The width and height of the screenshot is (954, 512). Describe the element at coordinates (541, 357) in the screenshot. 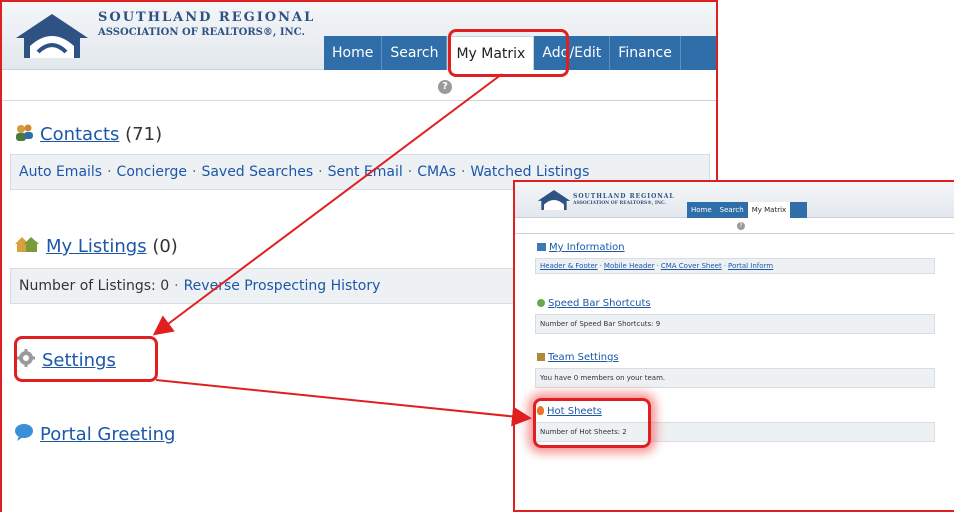

I see `team-settings-icon` at that location.